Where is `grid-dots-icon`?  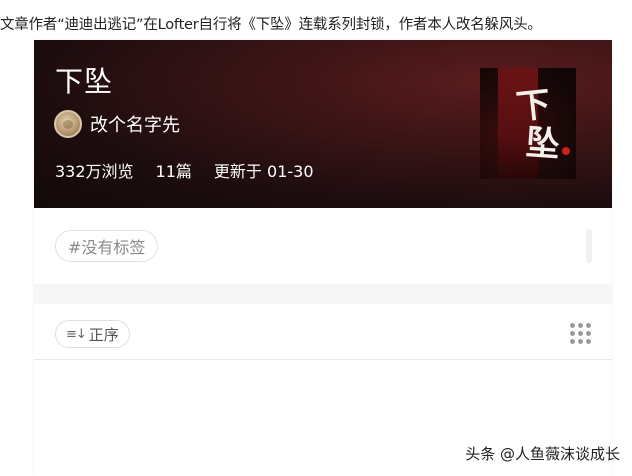 grid-dots-icon is located at coordinates (581, 334).